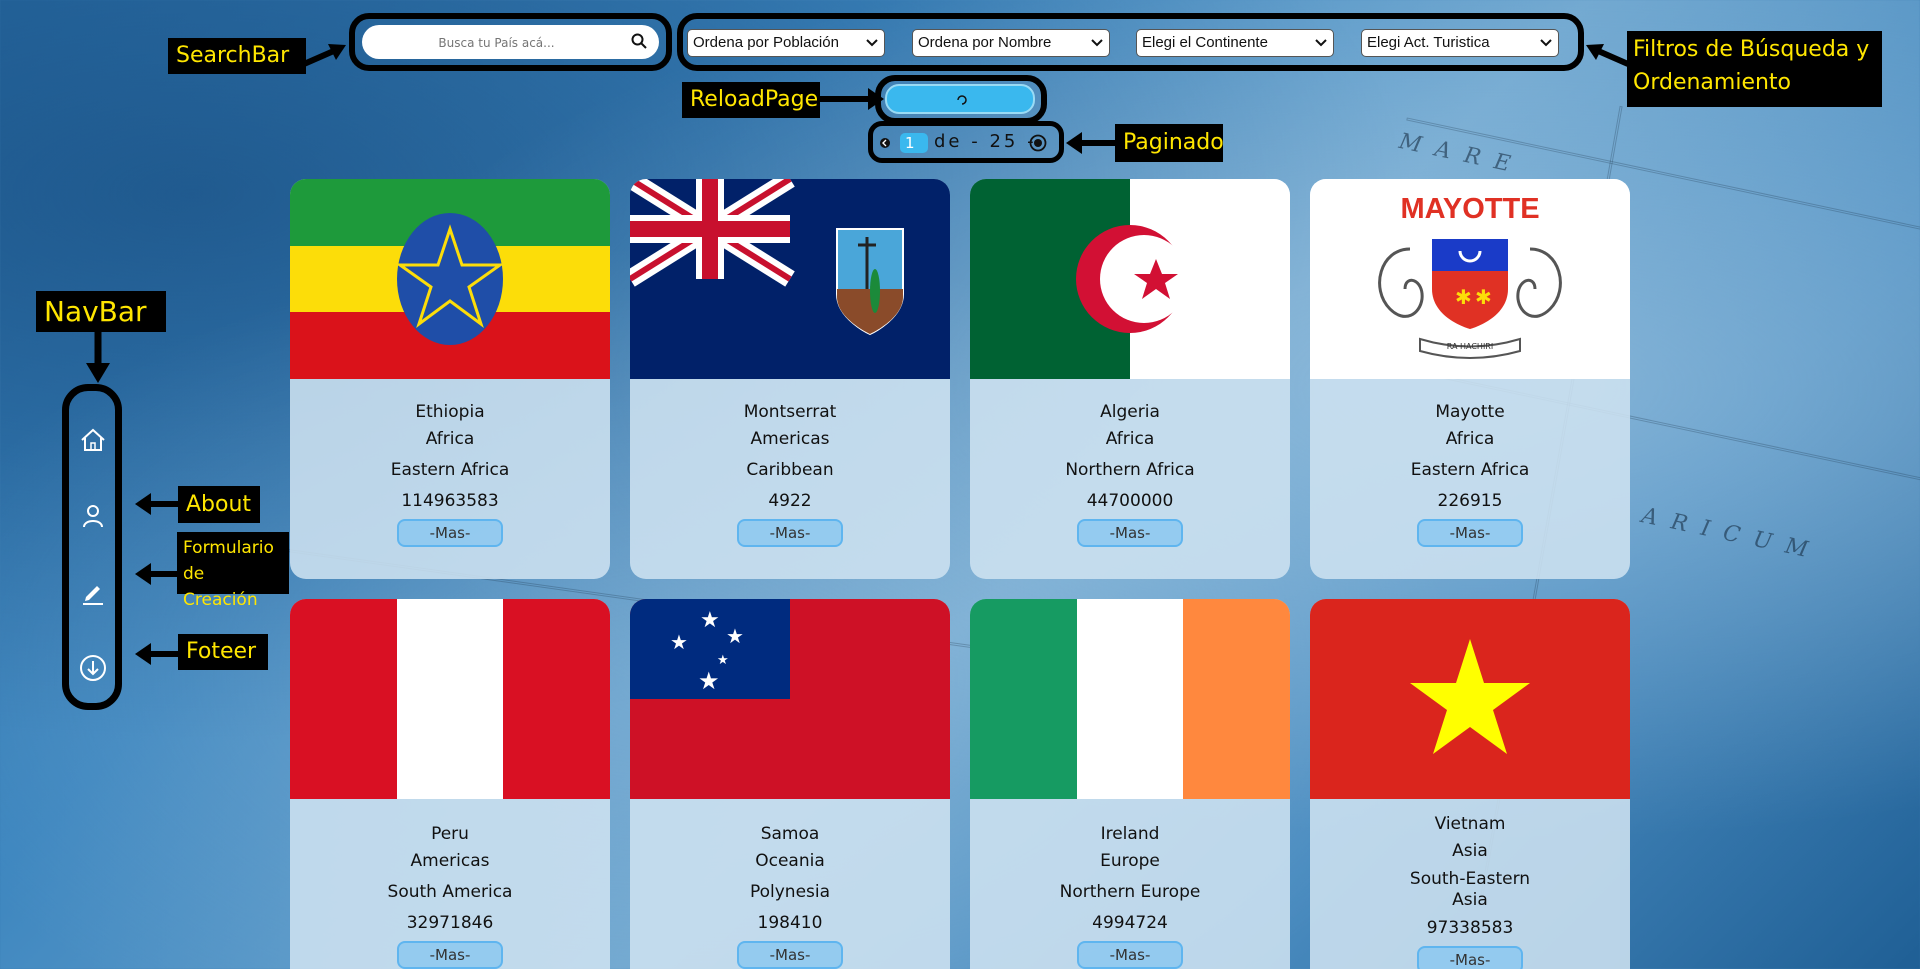 Image resolution: width=1920 pixels, height=969 pixels. I want to click on continent-select: Elegi el Continente, so click(1235, 43).